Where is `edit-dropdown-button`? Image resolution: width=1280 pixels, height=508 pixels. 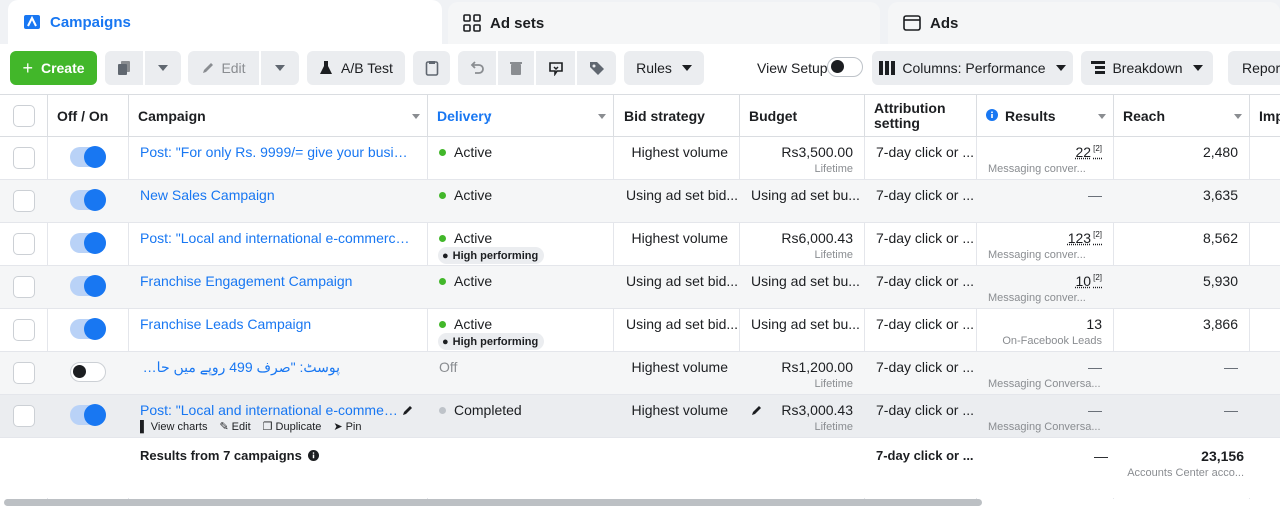
edit-dropdown-button is located at coordinates (280, 68).